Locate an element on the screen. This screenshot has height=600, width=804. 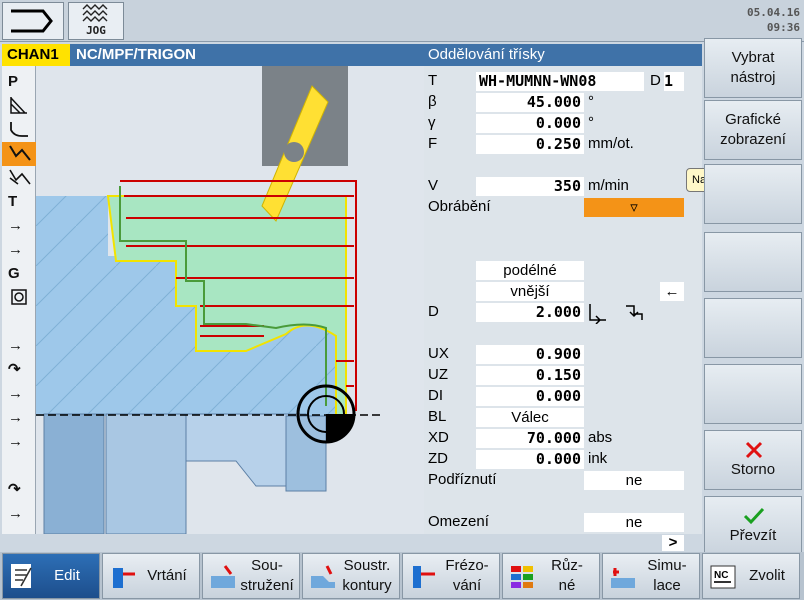
gamma-field: 0.000 is located at coordinates (530, 123).